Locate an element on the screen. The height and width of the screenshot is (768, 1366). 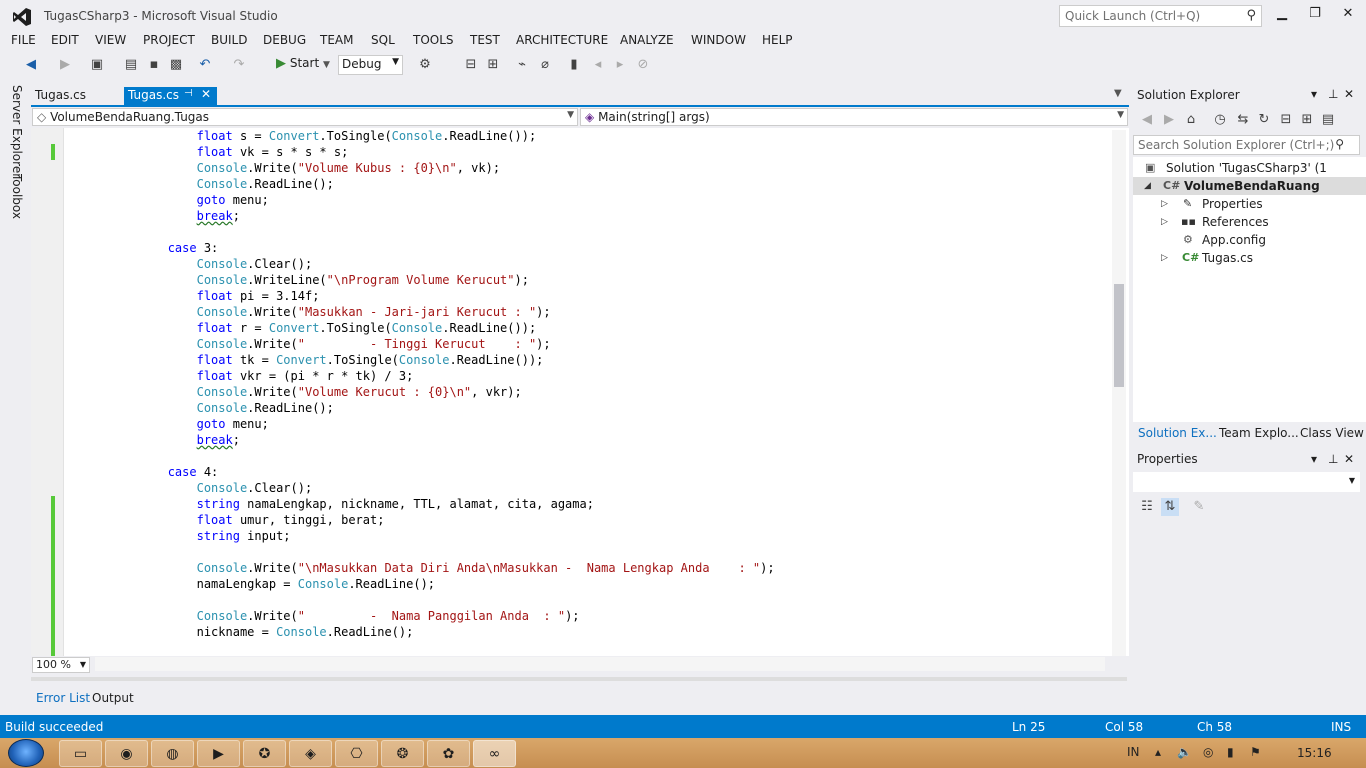
messenger-taskbar-icon: ◈ is located at coordinates (310, 753).